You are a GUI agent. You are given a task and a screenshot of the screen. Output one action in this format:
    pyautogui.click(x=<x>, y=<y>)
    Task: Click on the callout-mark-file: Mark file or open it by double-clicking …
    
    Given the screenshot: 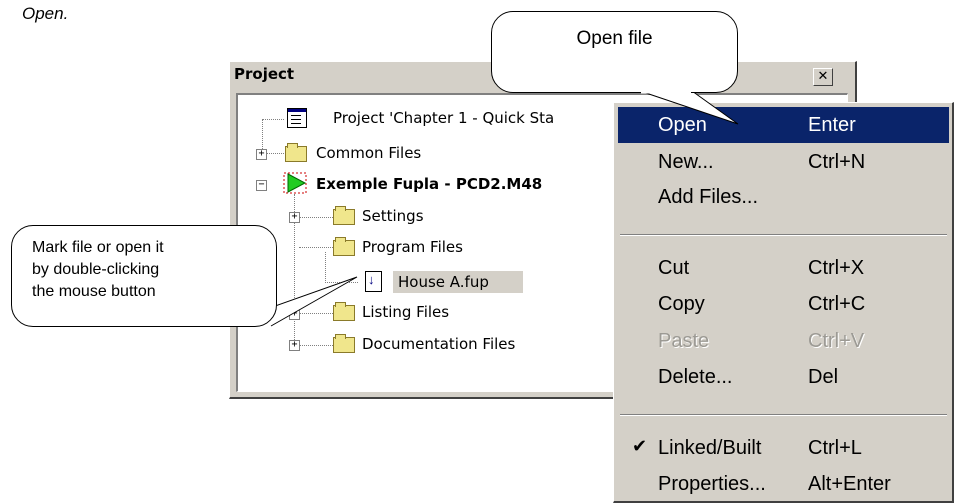 What is the action you would take?
    pyautogui.click(x=144, y=276)
    